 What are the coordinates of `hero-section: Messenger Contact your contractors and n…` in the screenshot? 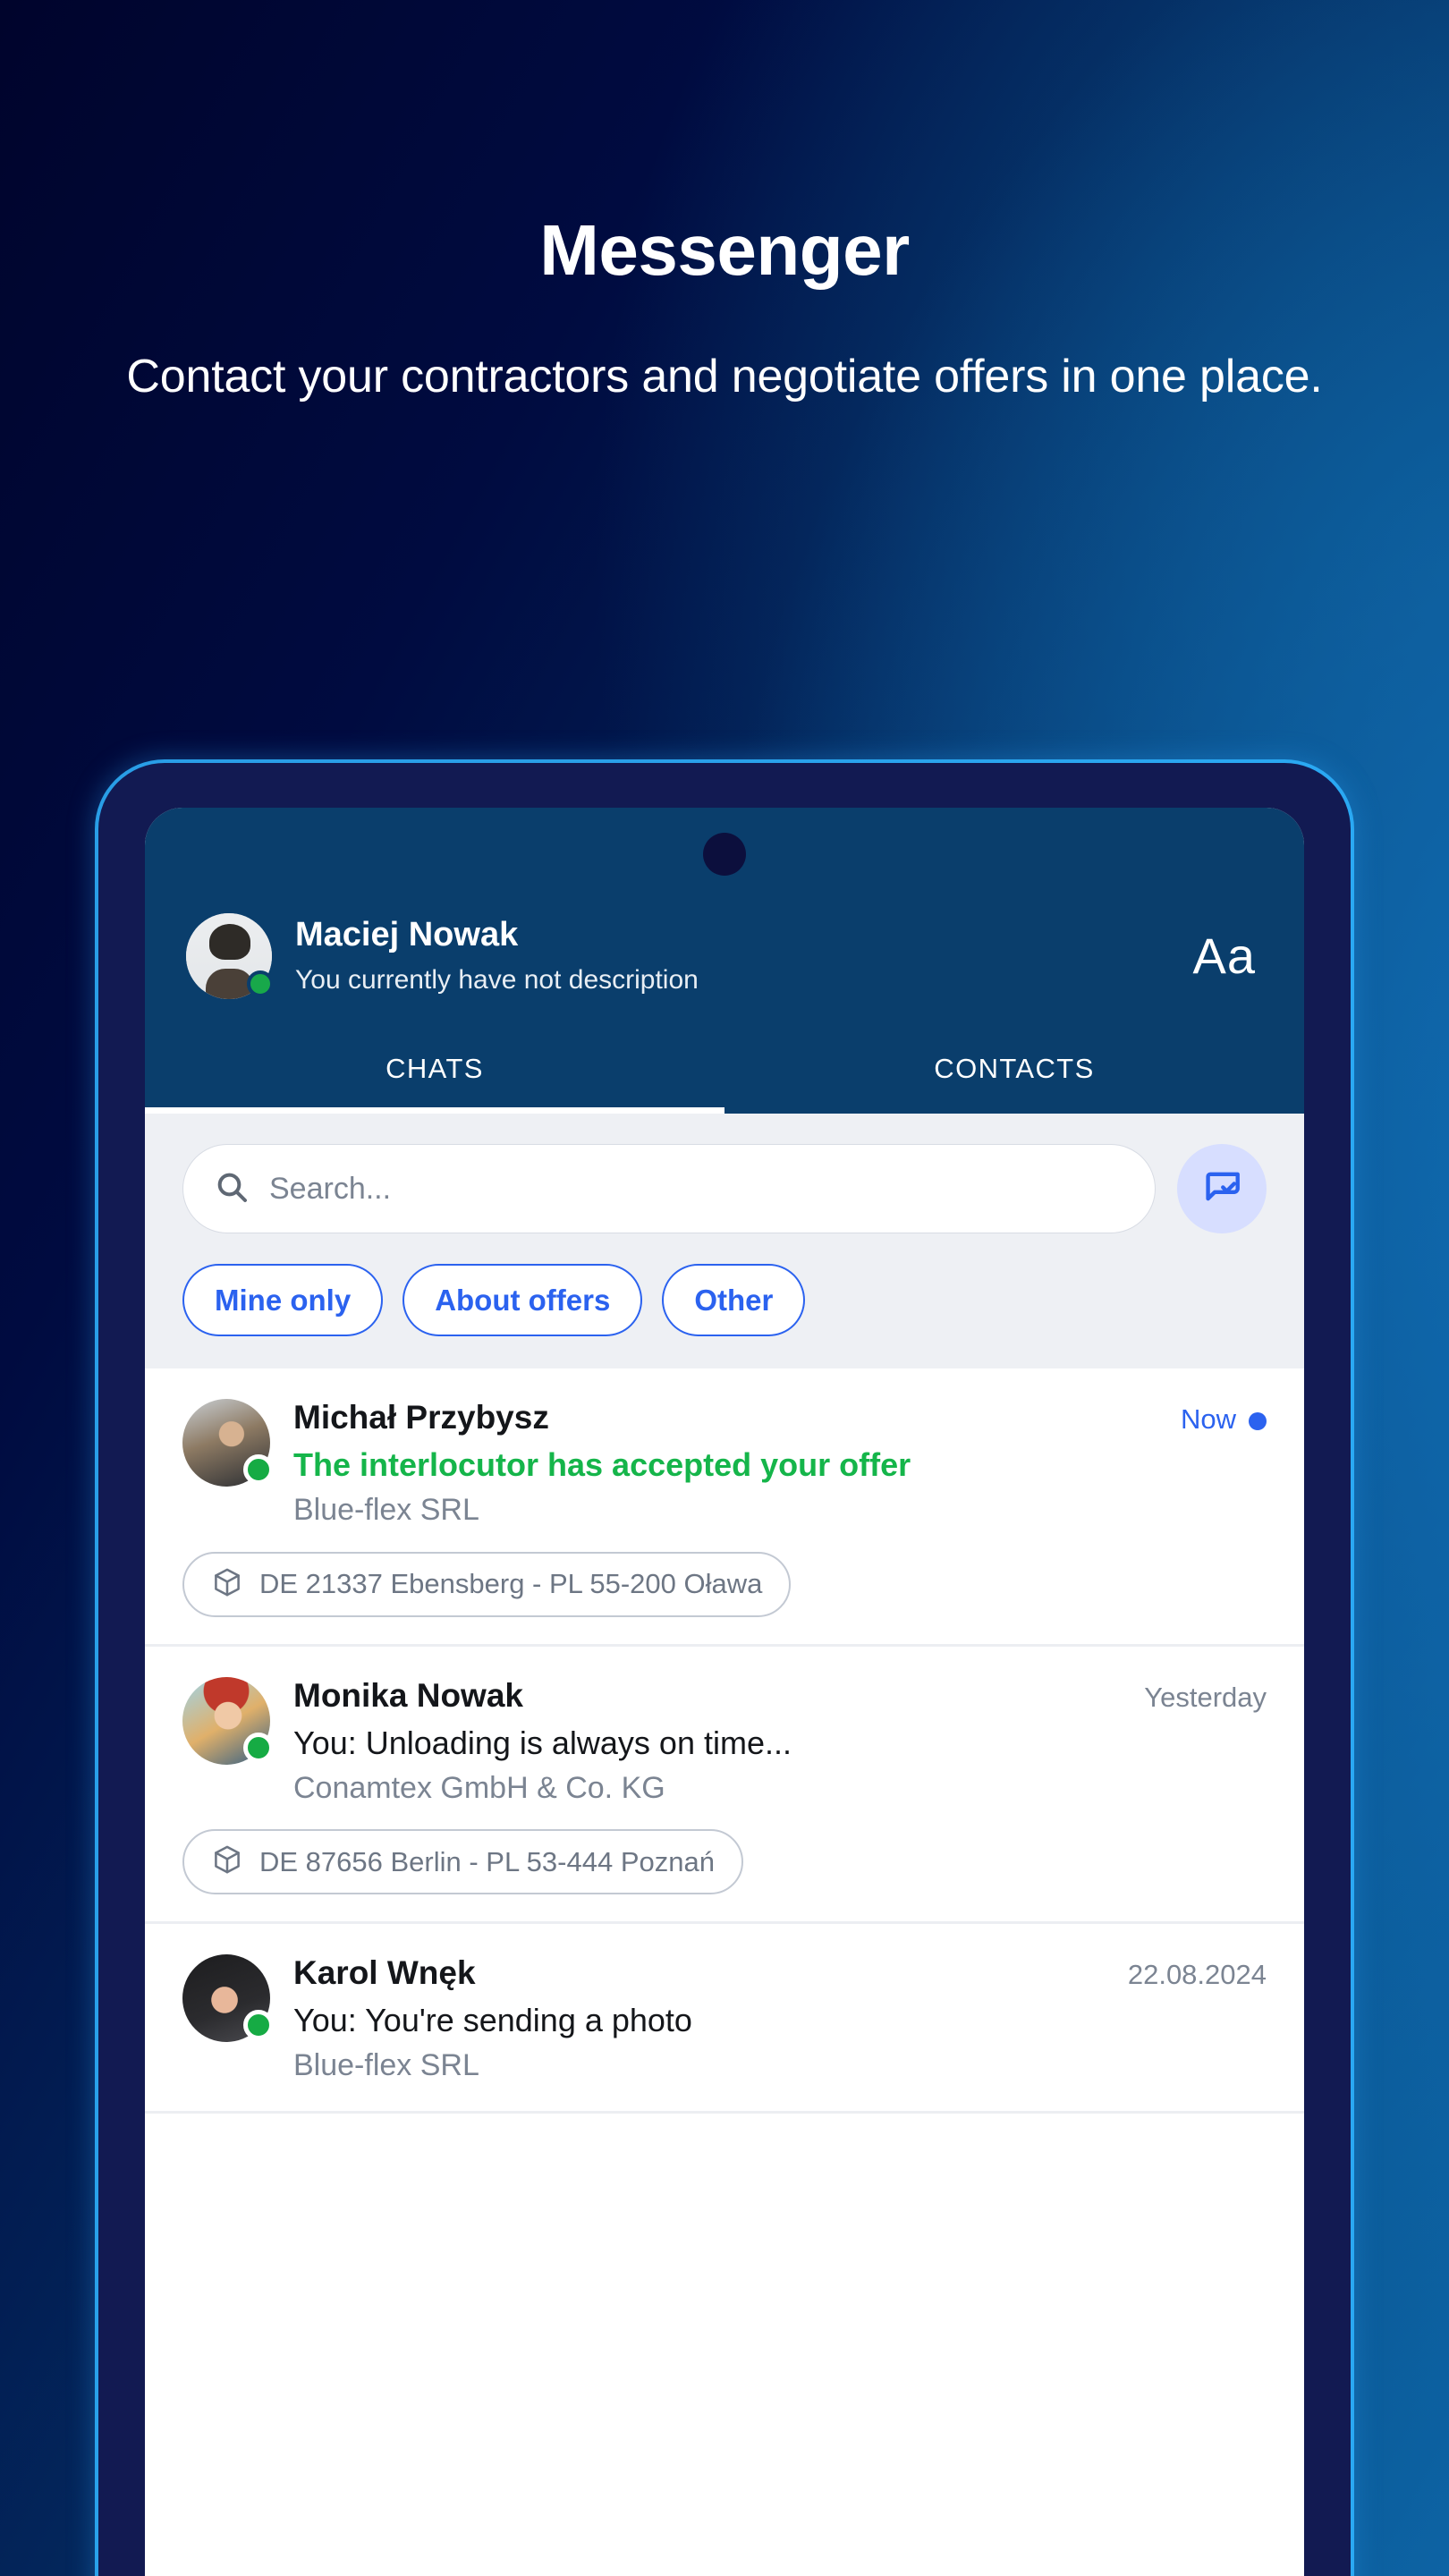 It's located at (724, 310).